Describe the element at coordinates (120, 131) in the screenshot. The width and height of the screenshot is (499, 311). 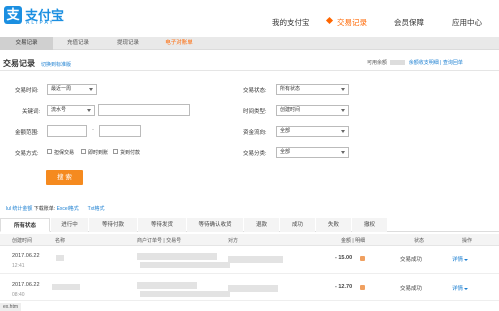
I see `amount-max-input` at that location.